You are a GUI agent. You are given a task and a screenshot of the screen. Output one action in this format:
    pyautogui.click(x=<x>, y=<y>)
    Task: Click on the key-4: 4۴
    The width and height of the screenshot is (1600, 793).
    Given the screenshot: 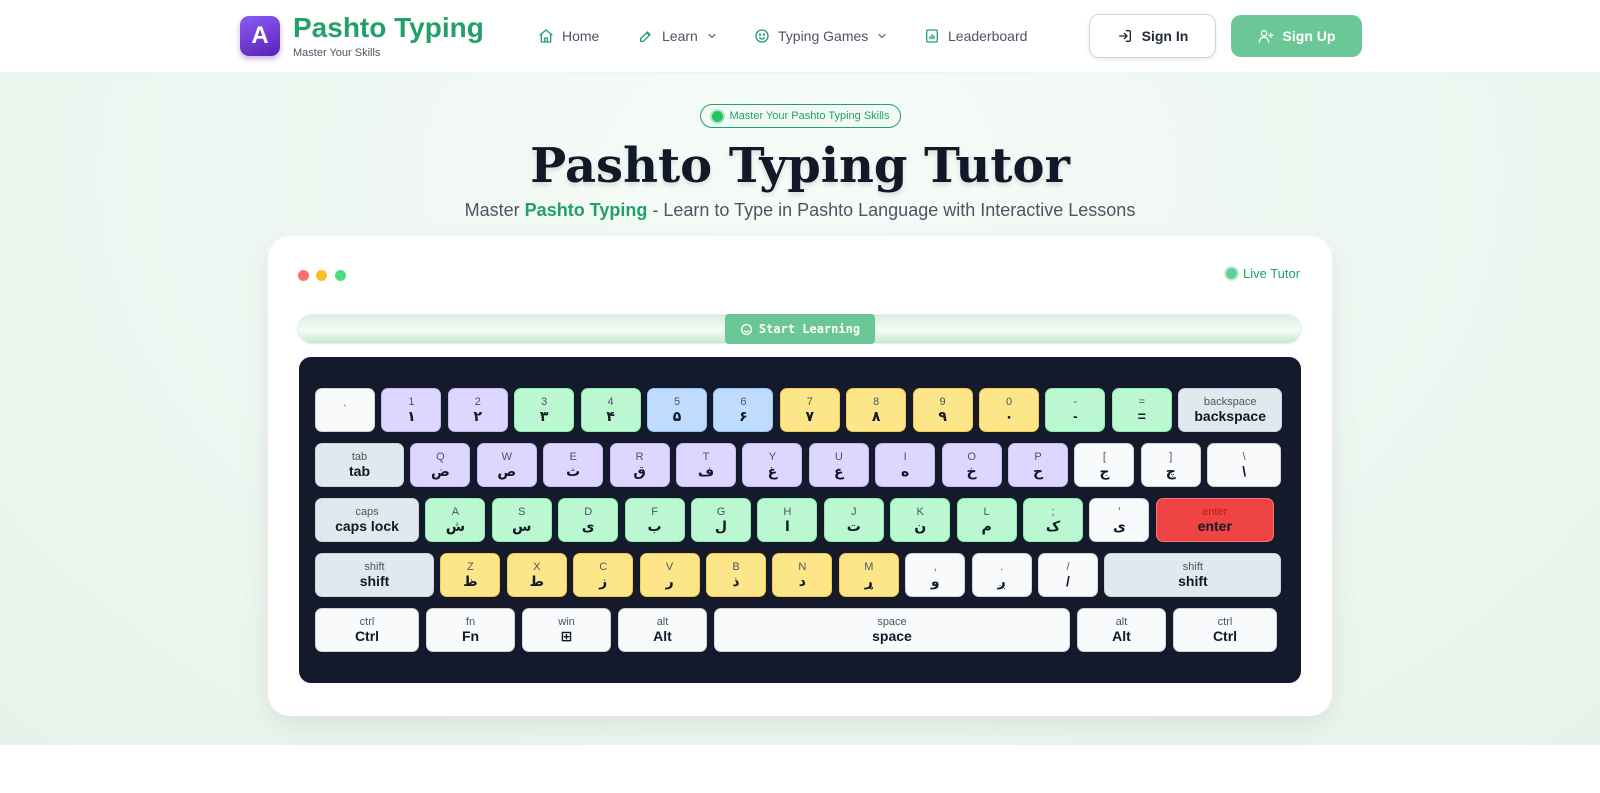 What is the action you would take?
    pyautogui.click(x=610, y=410)
    